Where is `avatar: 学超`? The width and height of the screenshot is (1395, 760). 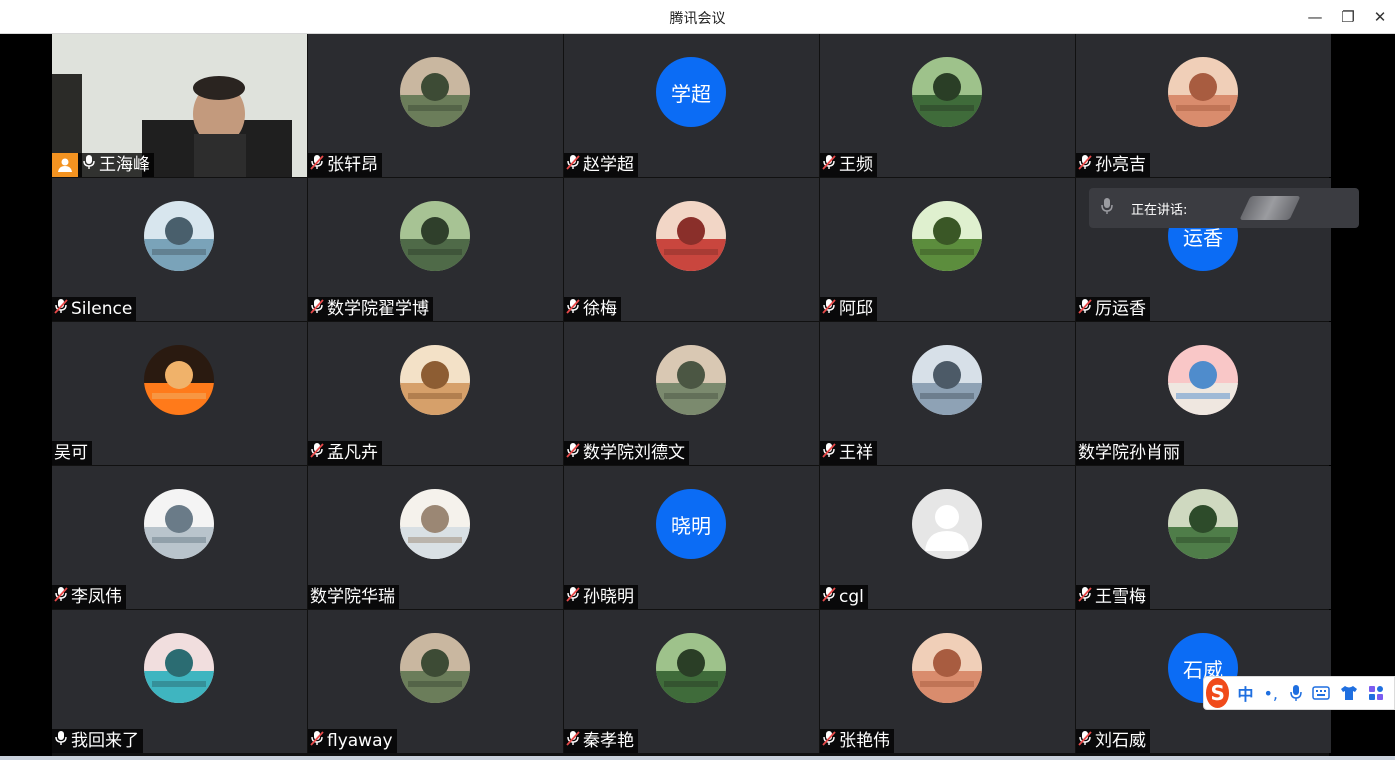 avatar: 学超 is located at coordinates (691, 92).